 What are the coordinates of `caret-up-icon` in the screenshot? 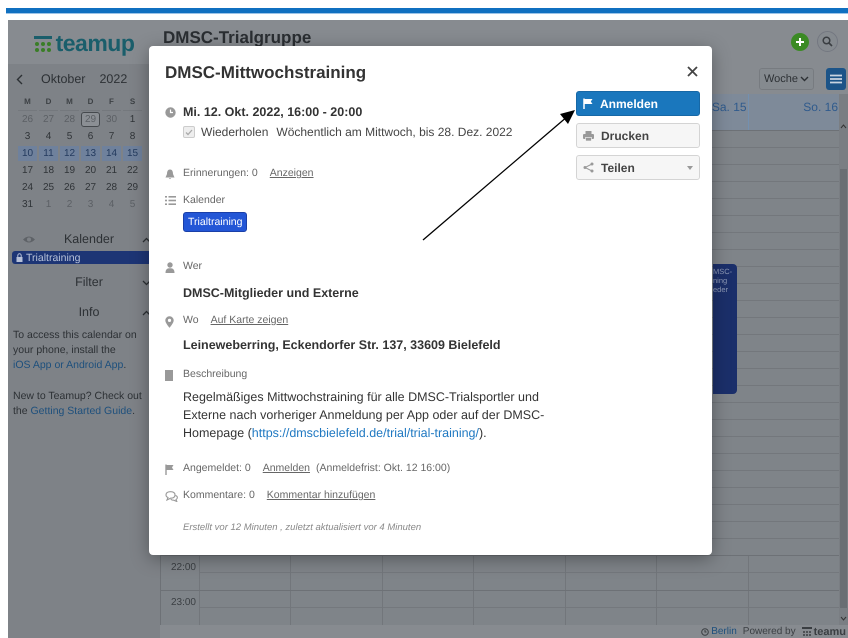 It's located at (146, 240).